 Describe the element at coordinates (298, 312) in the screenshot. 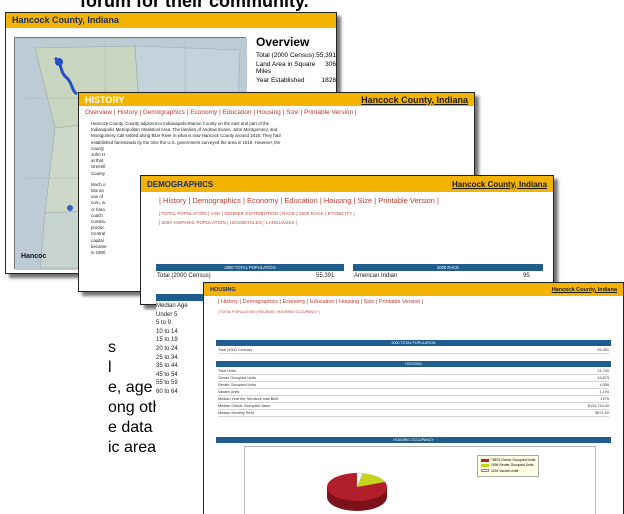

I see `subnav-link: HOUSING OCCUPANCY` at that location.